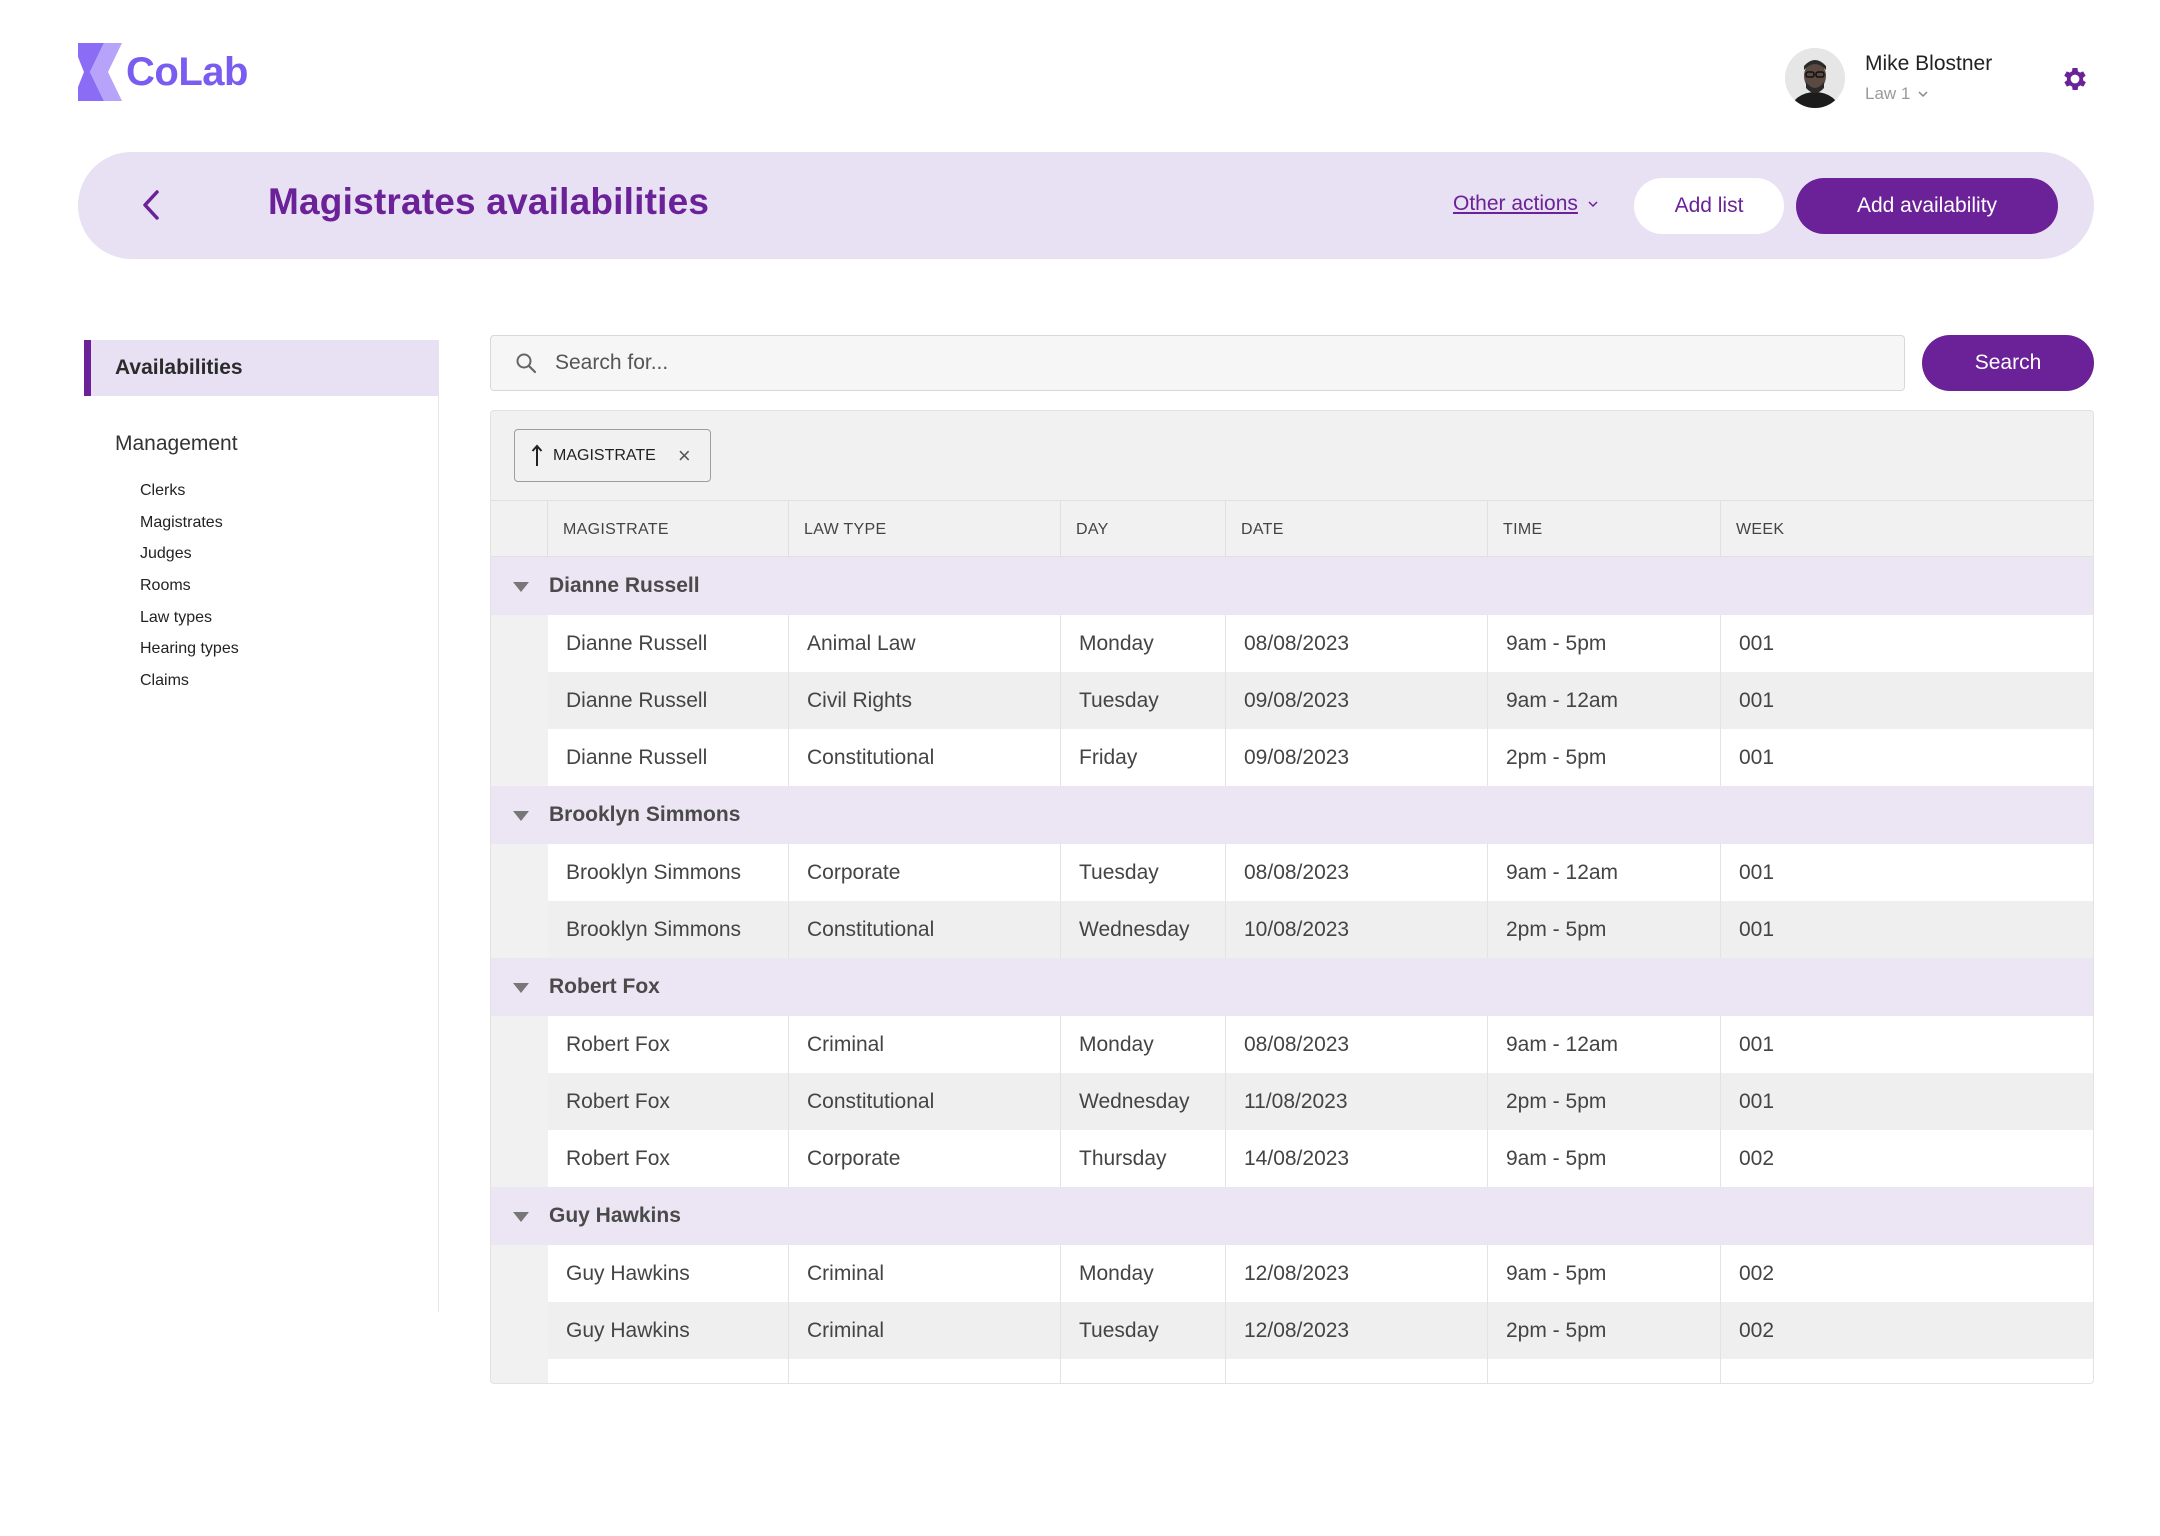 The width and height of the screenshot is (2160, 1536). Describe the element at coordinates (684, 456) in the screenshot. I see `close-icon: ×` at that location.